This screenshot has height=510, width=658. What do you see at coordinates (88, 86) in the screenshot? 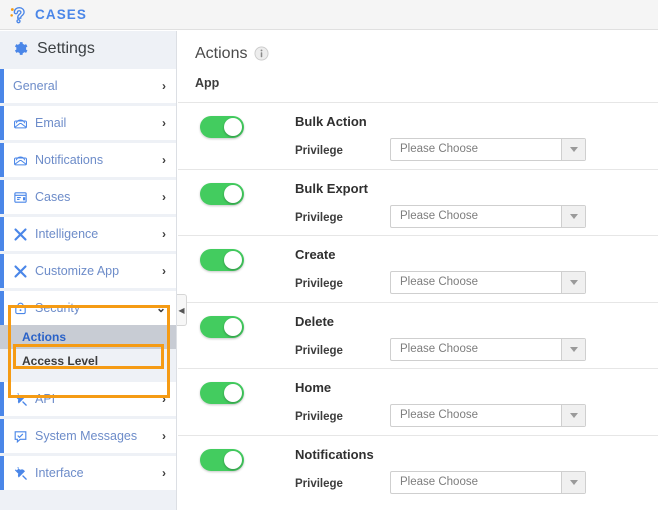
I see `sidebar-item-general: General ›` at bounding box center [88, 86].